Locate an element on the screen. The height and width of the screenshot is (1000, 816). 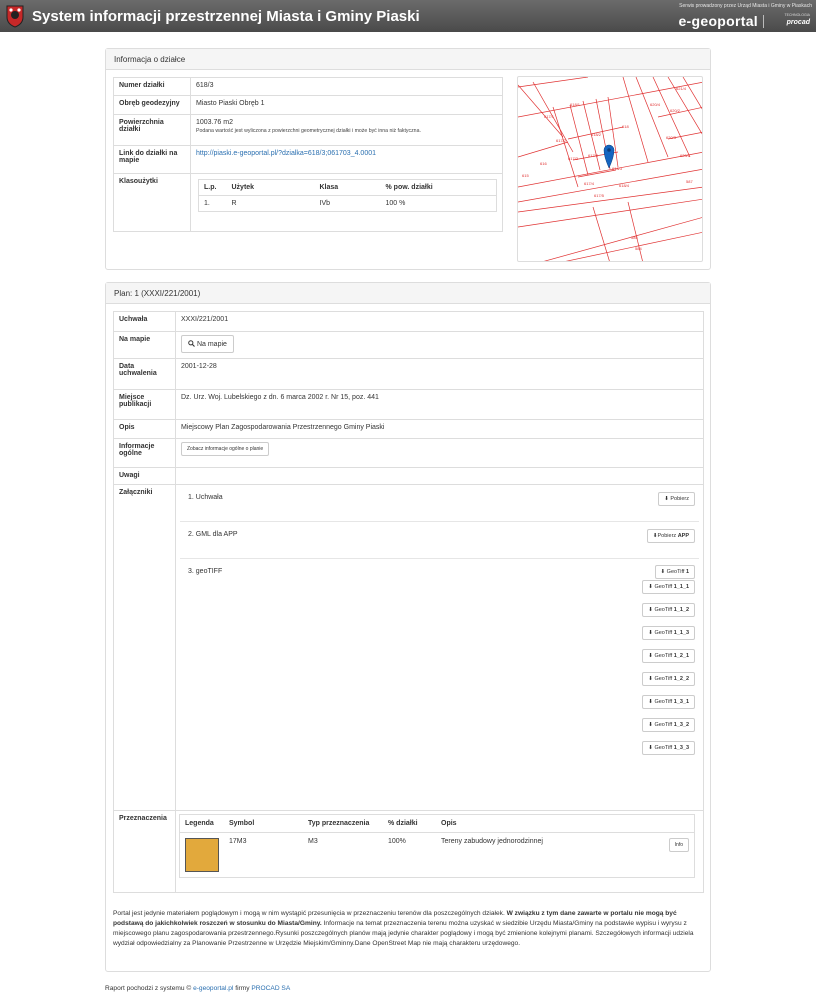
zoning-label: Przeznaczenia is located at coordinates (144, 851).